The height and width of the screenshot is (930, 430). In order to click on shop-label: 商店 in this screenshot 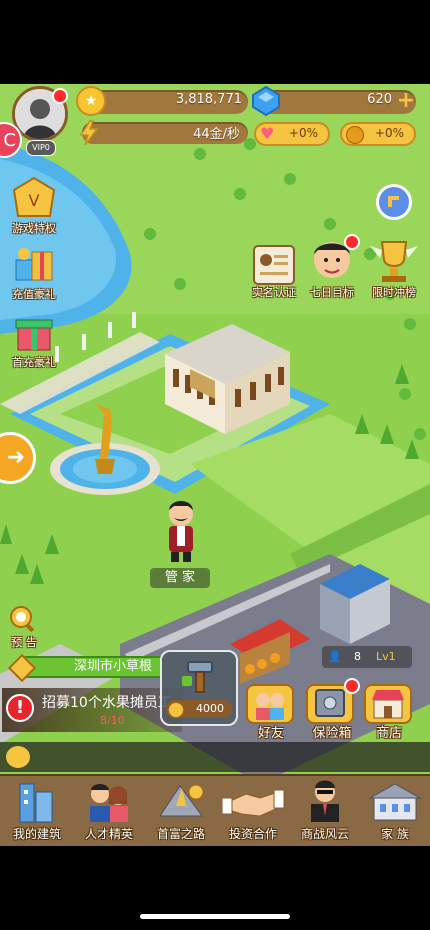, I will do `click(388, 733)`.